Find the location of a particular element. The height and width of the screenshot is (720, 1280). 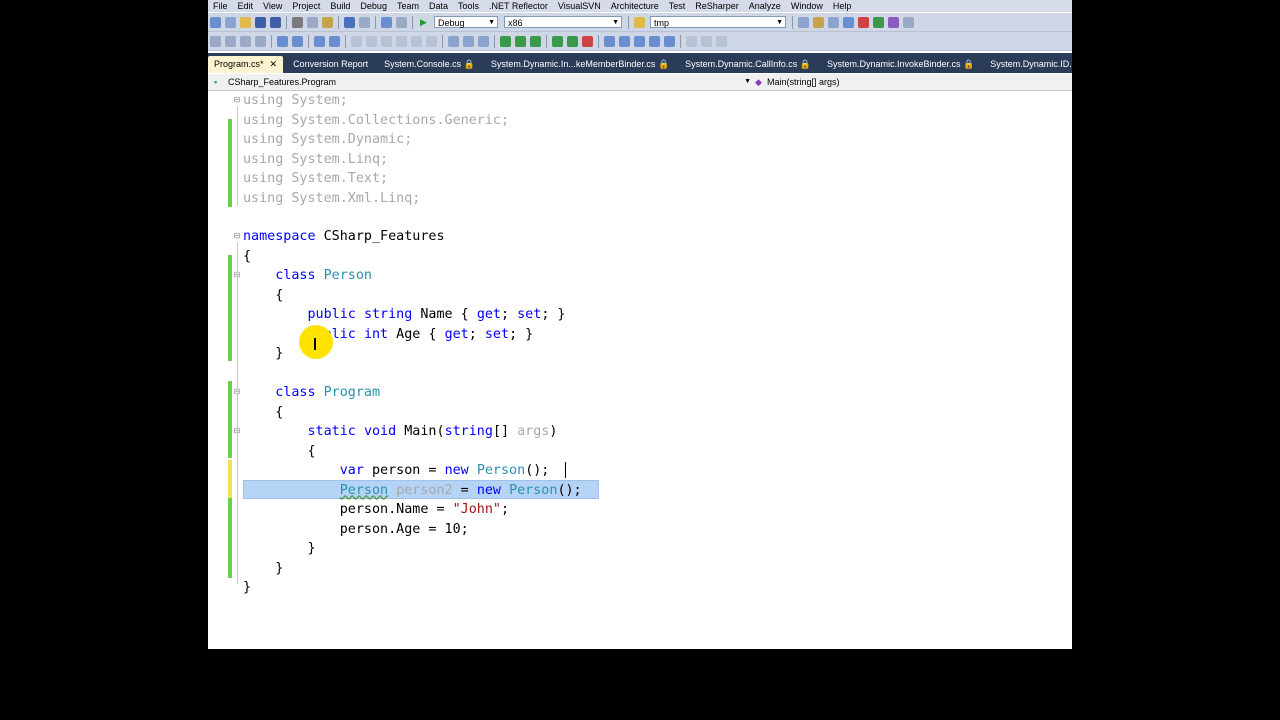

change-marker is located at coordinates (230, 419).